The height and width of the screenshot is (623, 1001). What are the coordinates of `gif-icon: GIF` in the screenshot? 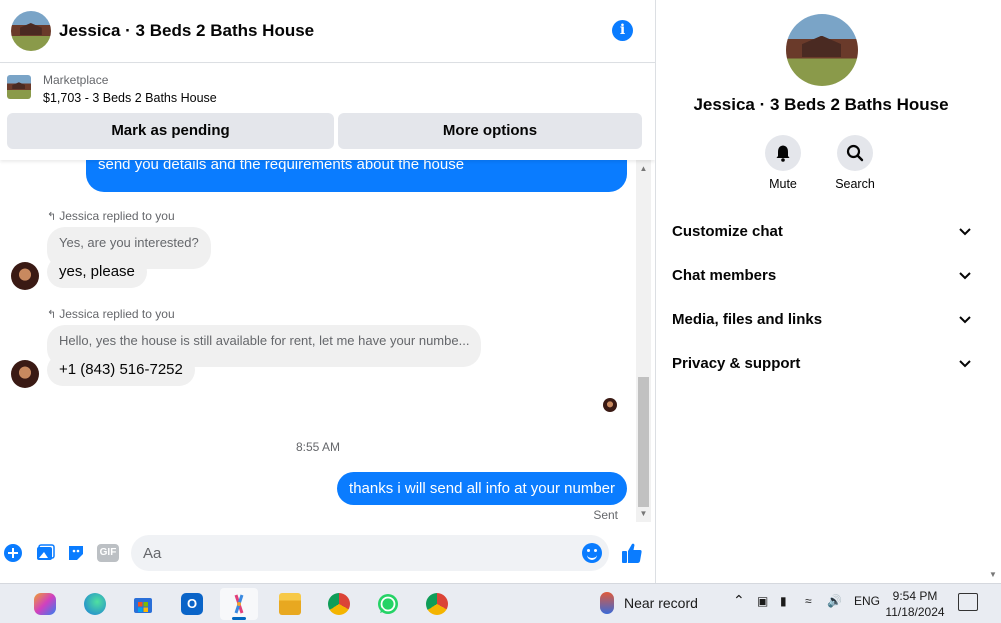 It's located at (108, 553).